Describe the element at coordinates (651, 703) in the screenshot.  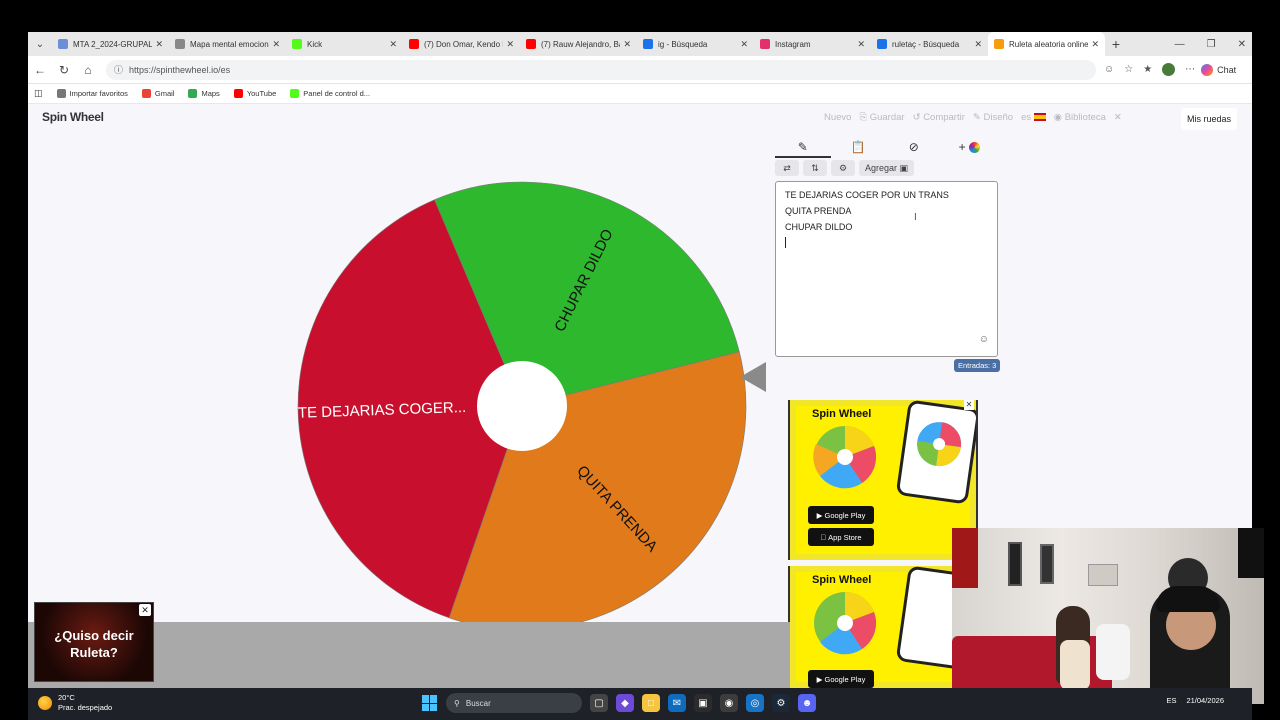
I see `file-explorer-icon: □` at that location.